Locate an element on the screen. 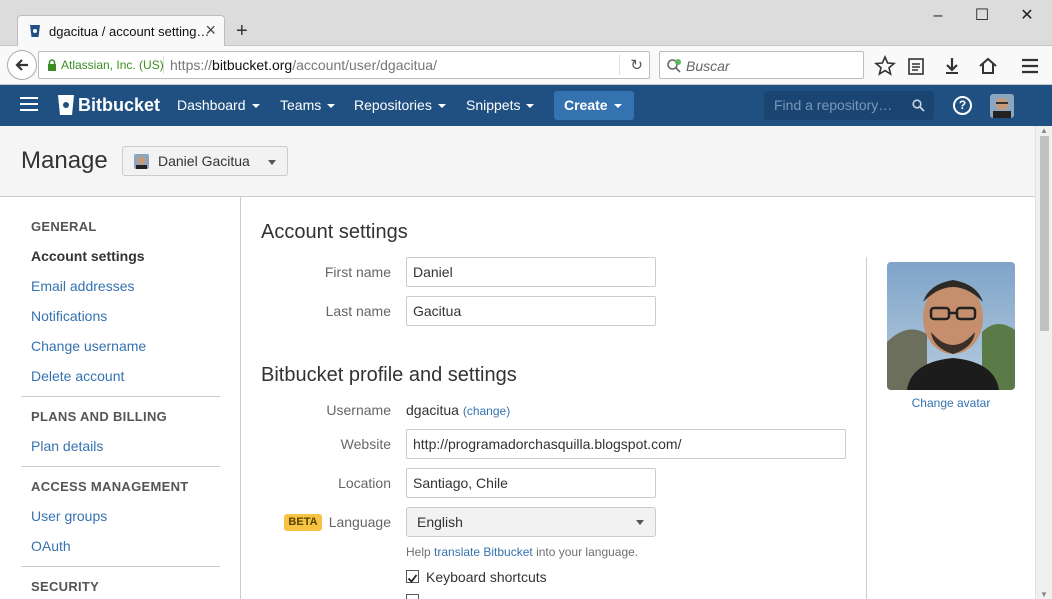 The width and height of the screenshot is (1052, 599). nav-teams: Teams is located at coordinates (308, 105).